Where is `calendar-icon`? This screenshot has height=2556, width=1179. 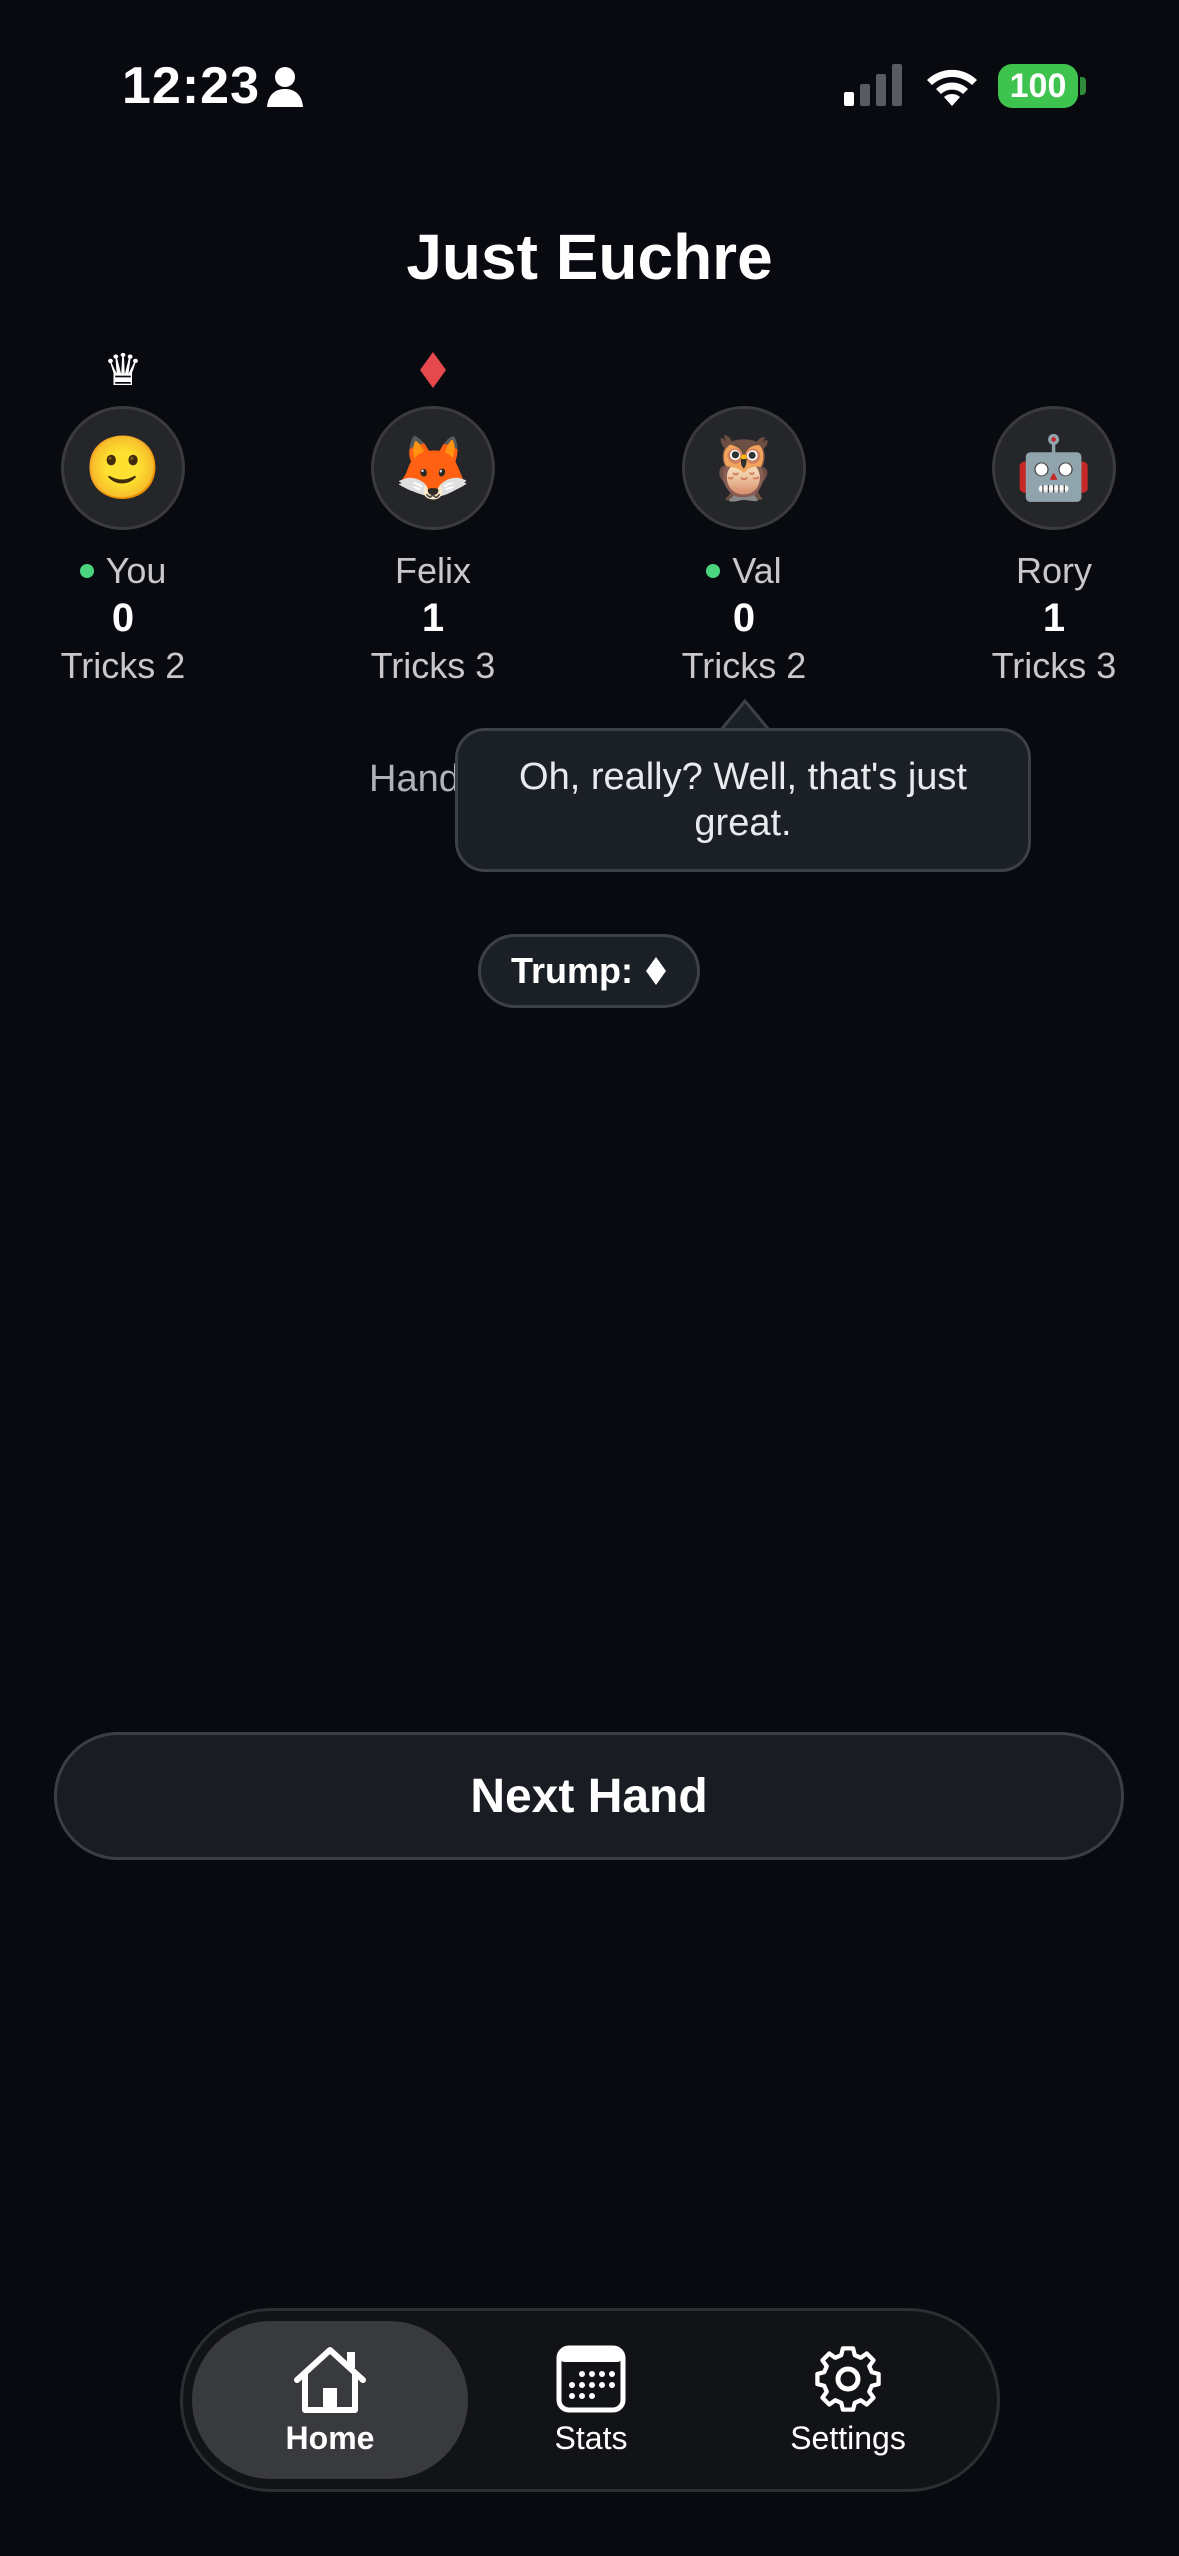
calendar-icon is located at coordinates (591, 2378).